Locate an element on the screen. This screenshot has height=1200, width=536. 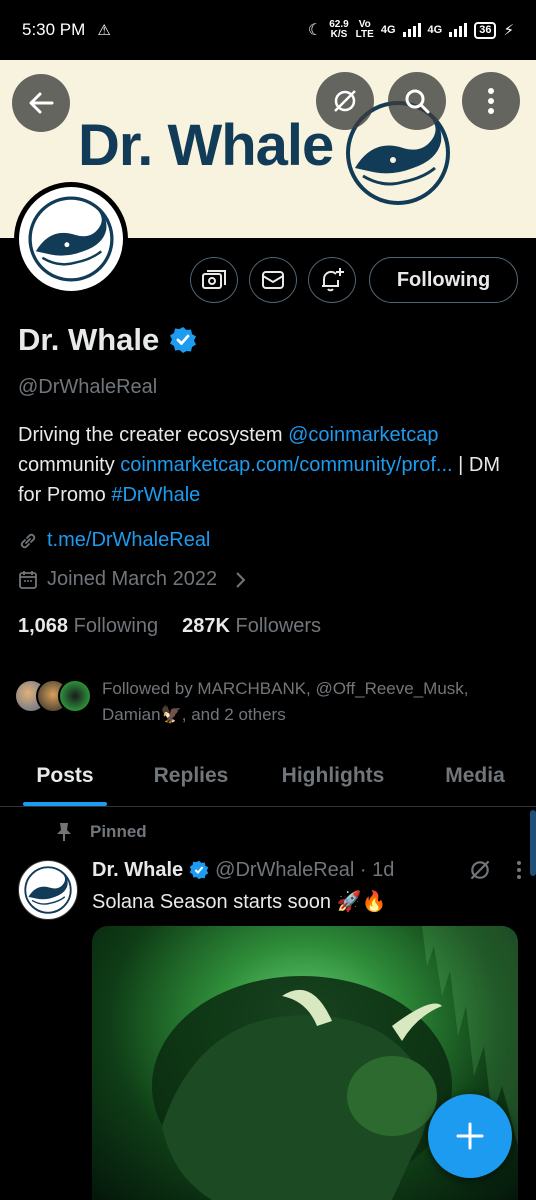
following-button: Following is located at coordinates (443, 280).